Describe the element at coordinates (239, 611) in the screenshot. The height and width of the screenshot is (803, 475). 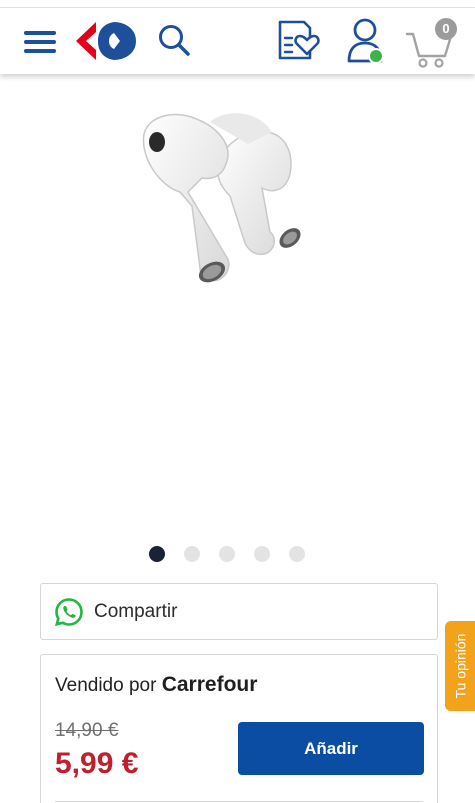
I see `share-button: Compartir` at that location.